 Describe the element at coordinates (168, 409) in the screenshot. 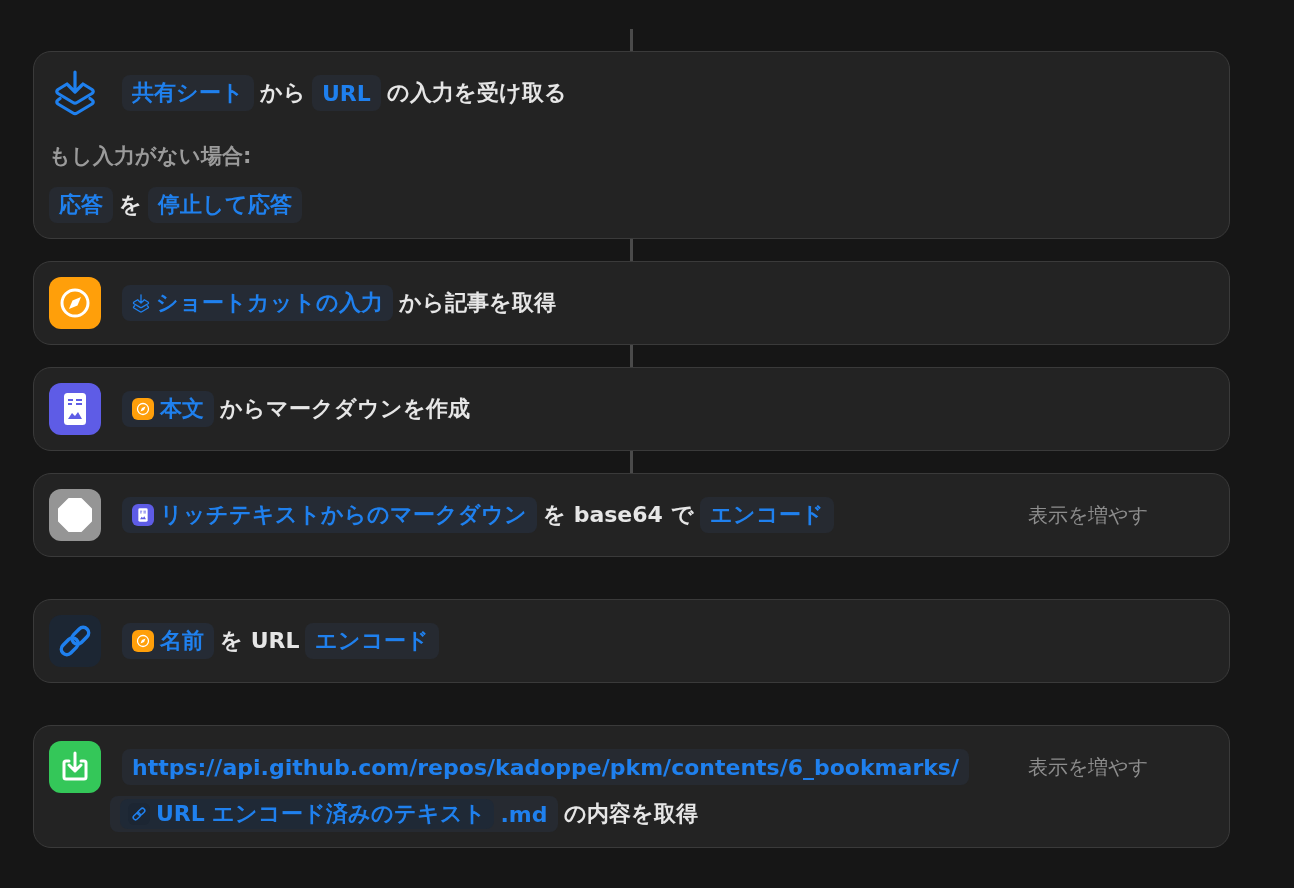

I see `variable-token: 本文` at that location.